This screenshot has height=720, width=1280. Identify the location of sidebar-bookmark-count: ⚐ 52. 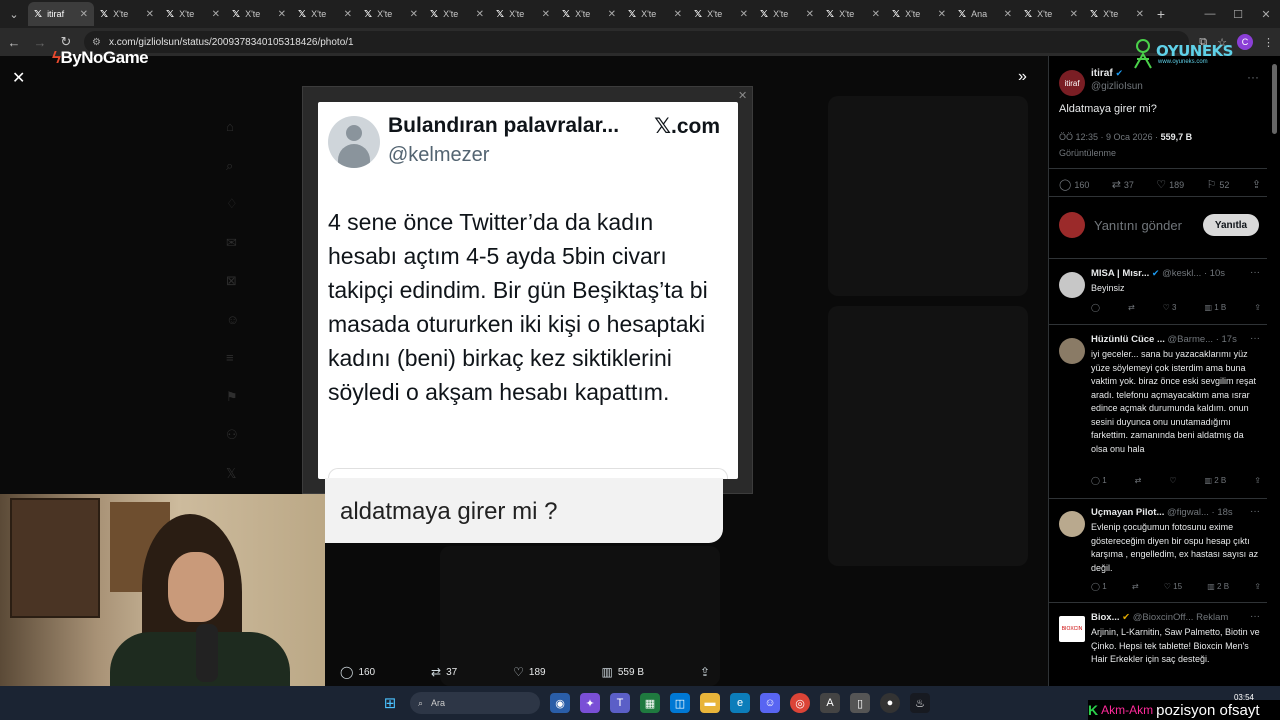
(1218, 184).